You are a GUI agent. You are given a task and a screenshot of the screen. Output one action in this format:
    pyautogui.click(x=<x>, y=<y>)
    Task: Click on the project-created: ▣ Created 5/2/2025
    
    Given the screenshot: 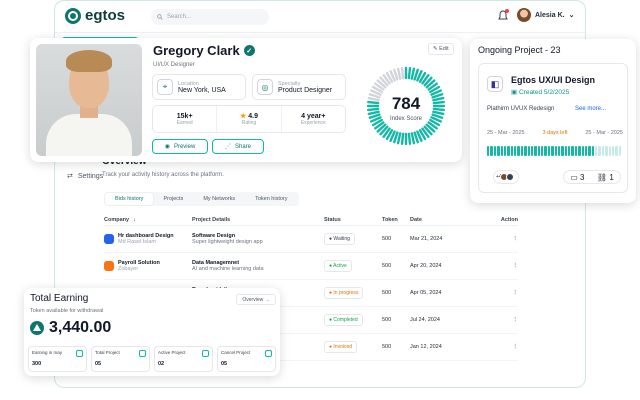 What is the action you would take?
    pyautogui.click(x=540, y=92)
    